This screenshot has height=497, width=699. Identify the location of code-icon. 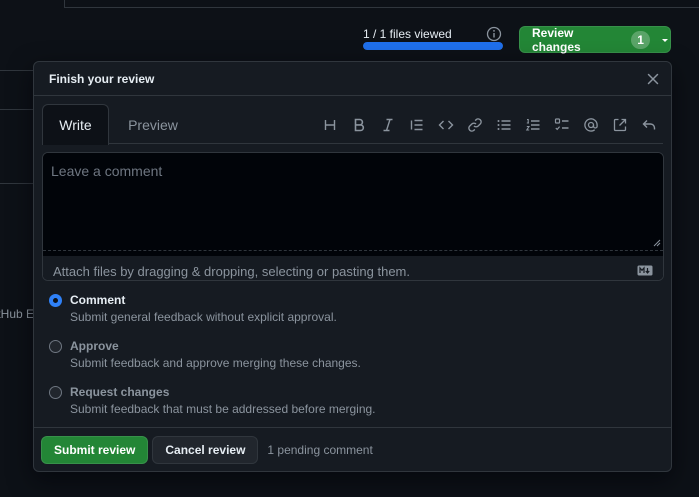
(445, 125).